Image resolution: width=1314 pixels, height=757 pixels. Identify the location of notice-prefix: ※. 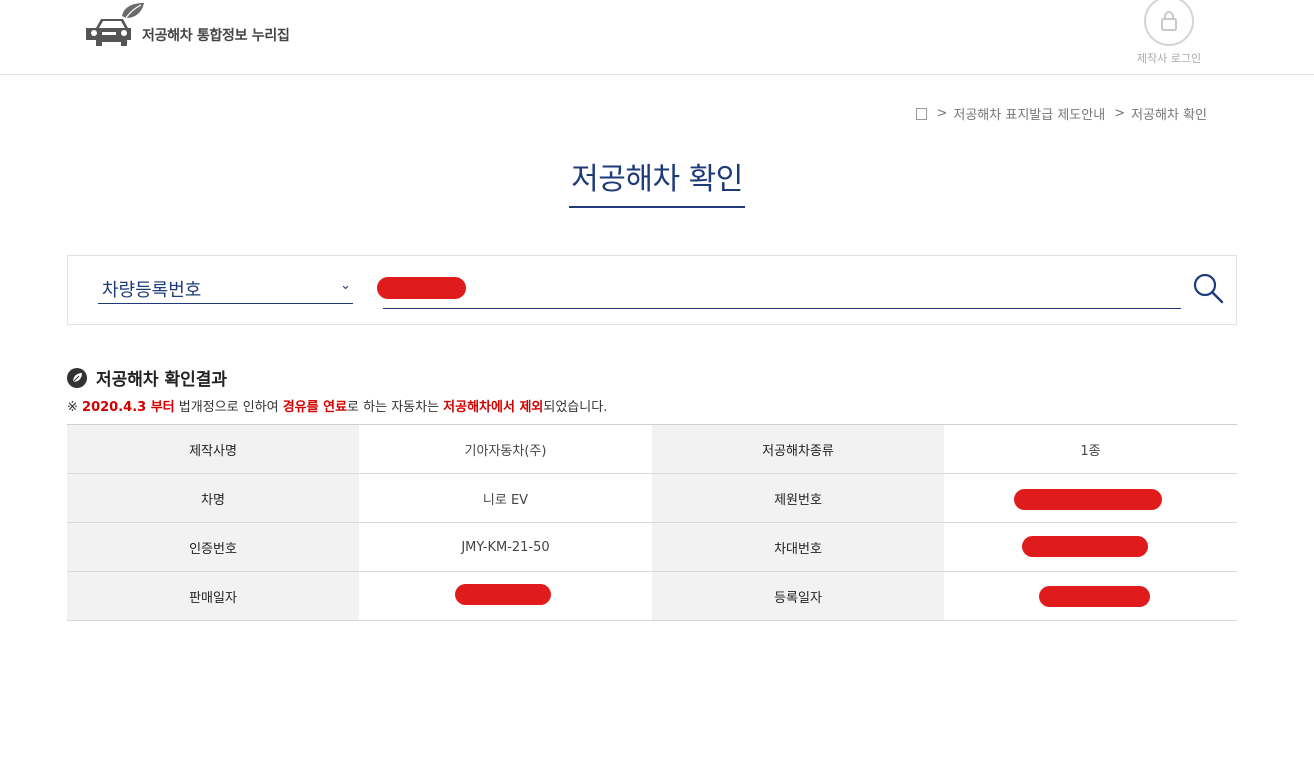
(75, 407).